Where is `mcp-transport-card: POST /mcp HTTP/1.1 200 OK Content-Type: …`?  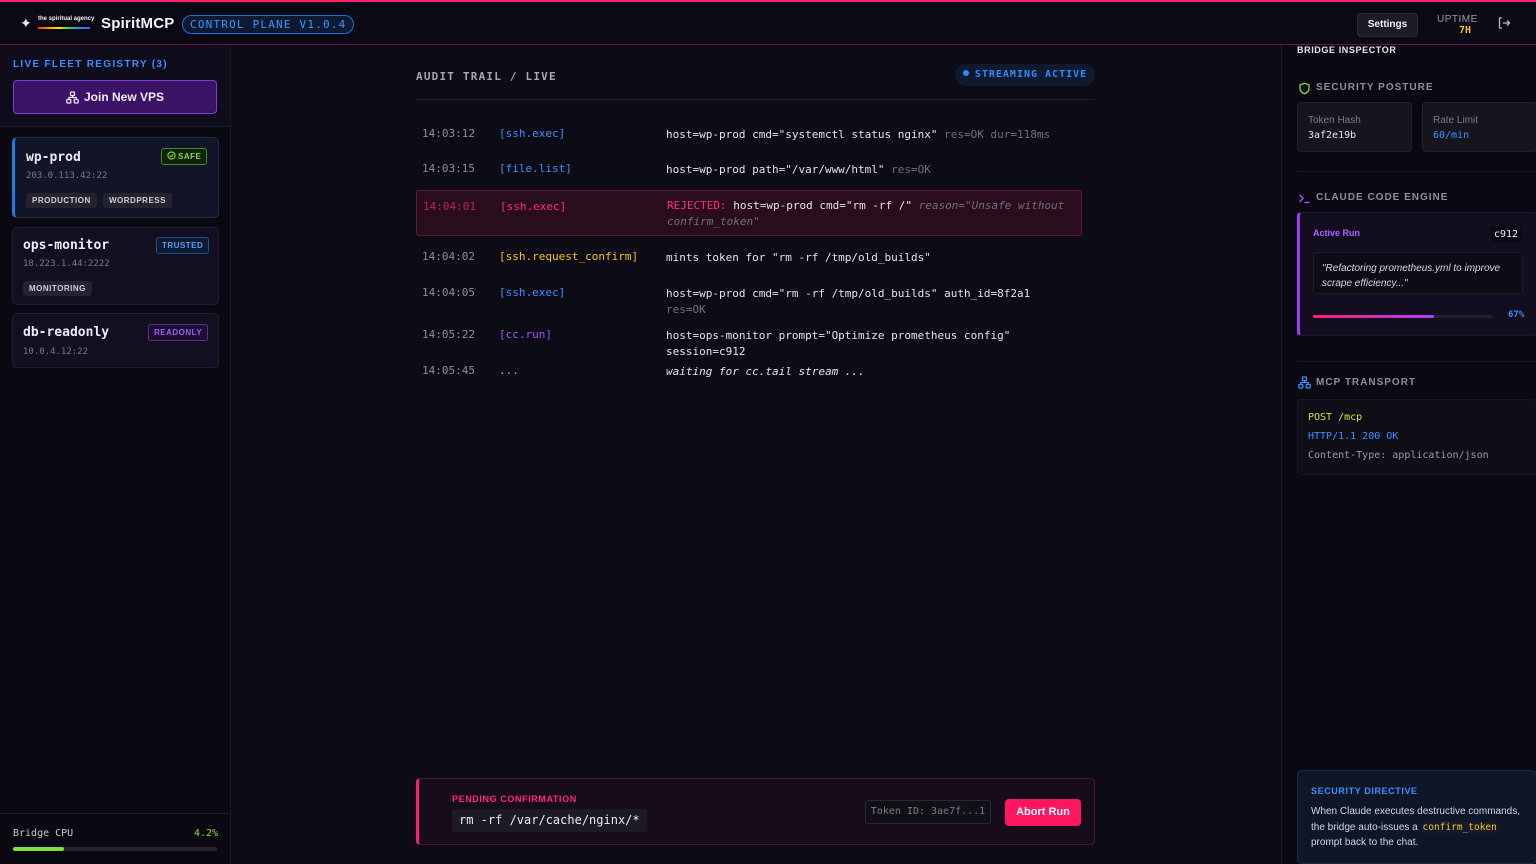
mcp-transport-card: POST /mcp HTTP/1.1 200 OK Content-Type: … is located at coordinates (1416, 437).